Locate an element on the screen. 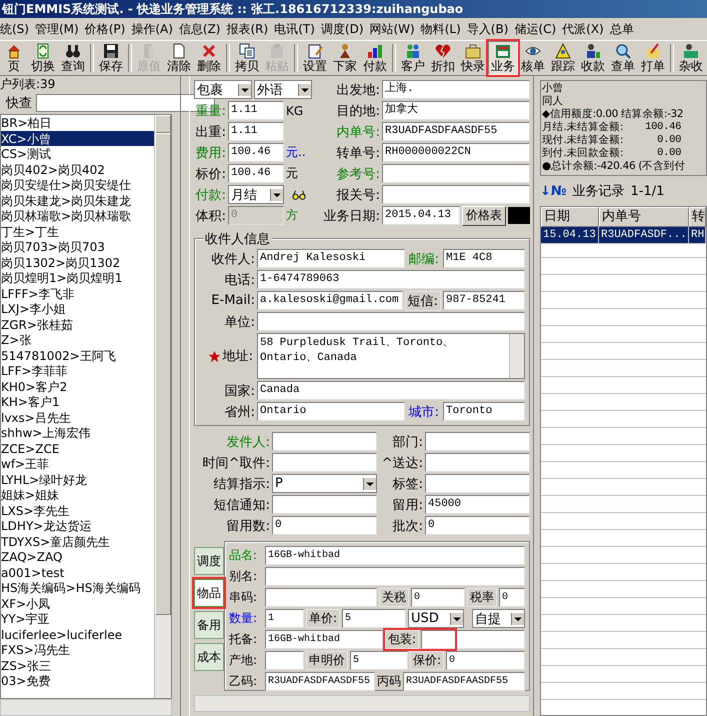 The width and height of the screenshot is (707, 716). customer-item: 岗贝林瑞歌>岗贝林瑞歌 is located at coordinates (77, 216).